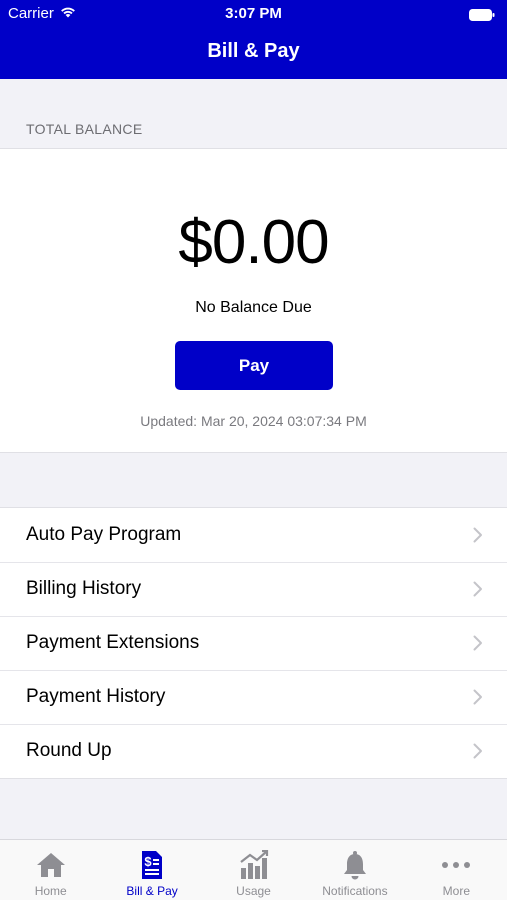 The width and height of the screenshot is (507, 900). I want to click on menu-item-round-up: Round Up, so click(253, 751).